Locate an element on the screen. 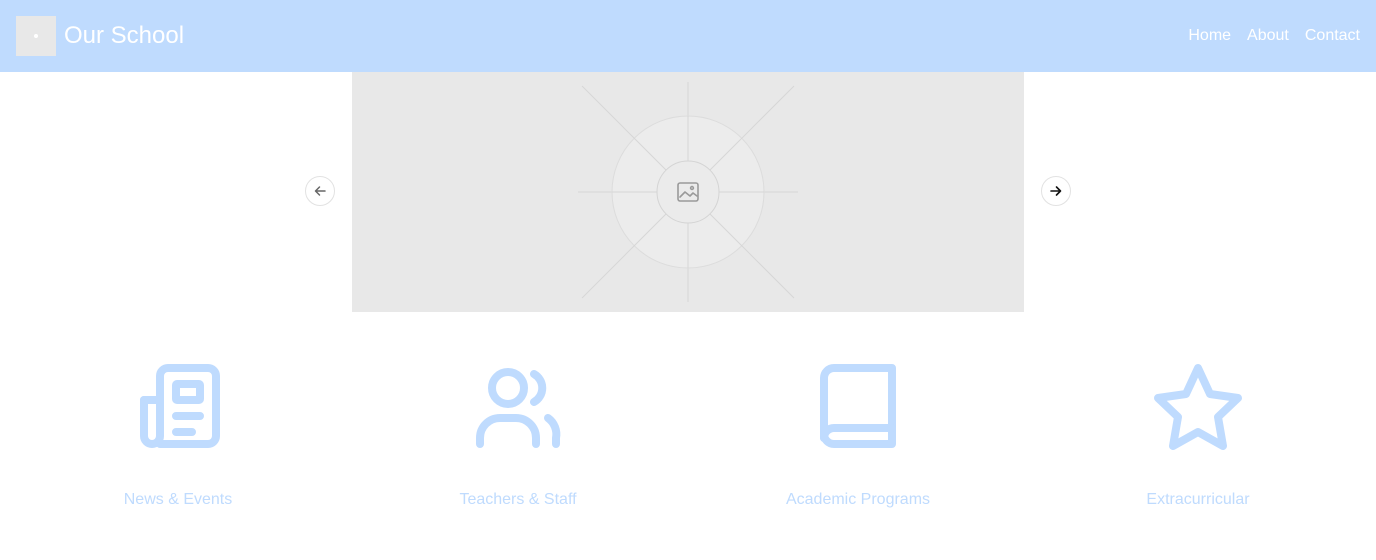  logo-dot is located at coordinates (36, 36).